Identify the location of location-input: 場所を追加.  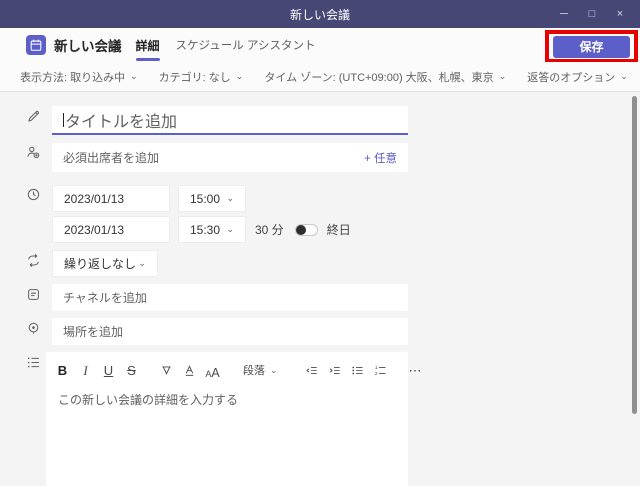
(230, 331).